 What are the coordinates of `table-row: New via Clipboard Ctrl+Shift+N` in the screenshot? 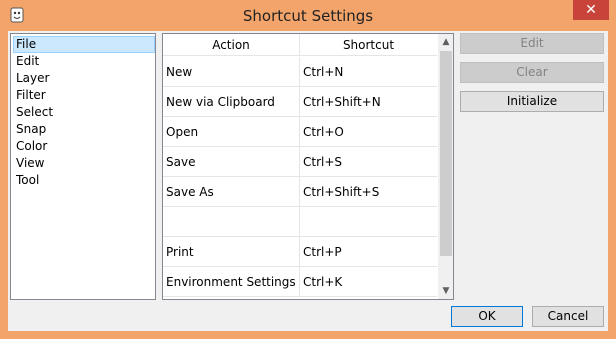 It's located at (300, 102).